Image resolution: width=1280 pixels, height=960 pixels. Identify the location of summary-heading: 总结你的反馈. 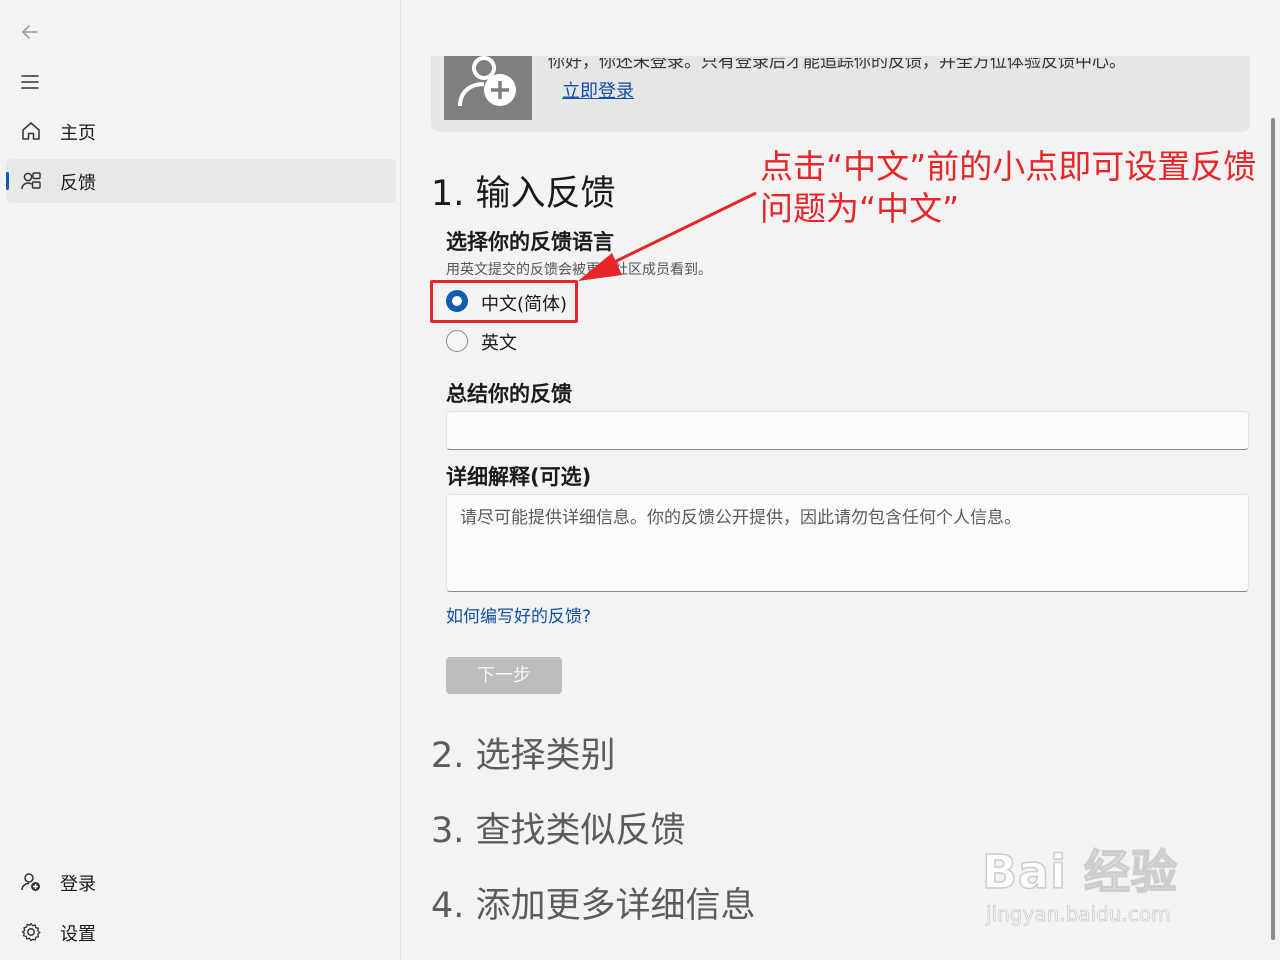
(509, 394).